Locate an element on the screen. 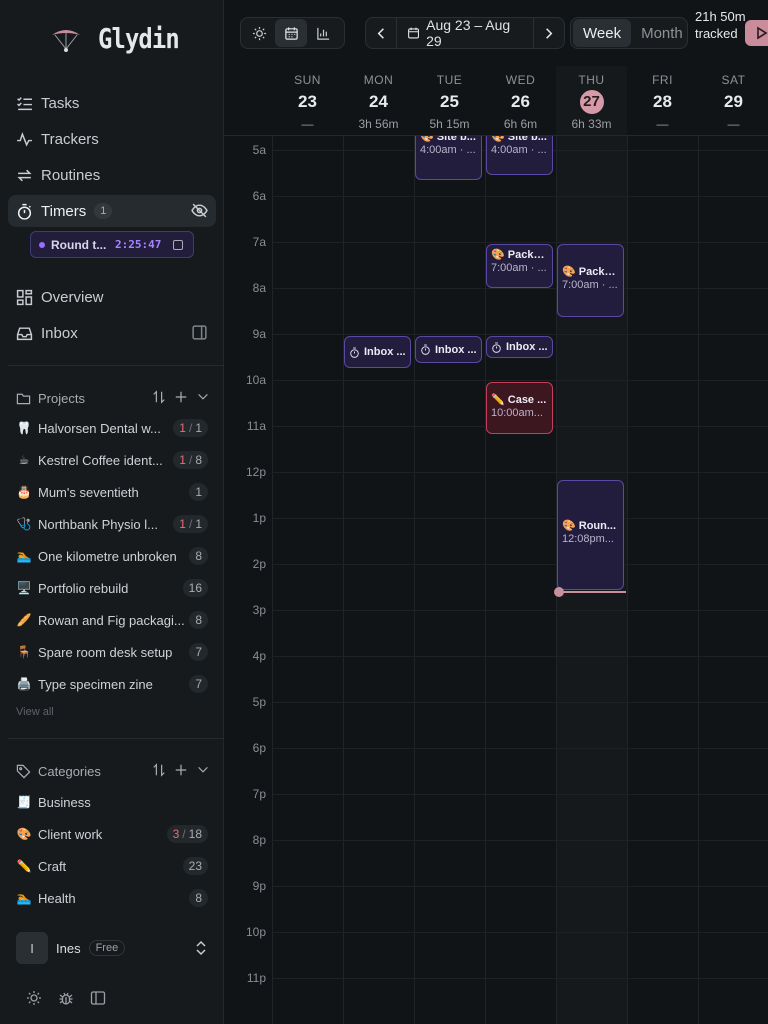  category-item: 🎨 Client work 3/18 is located at coordinates (112, 834).